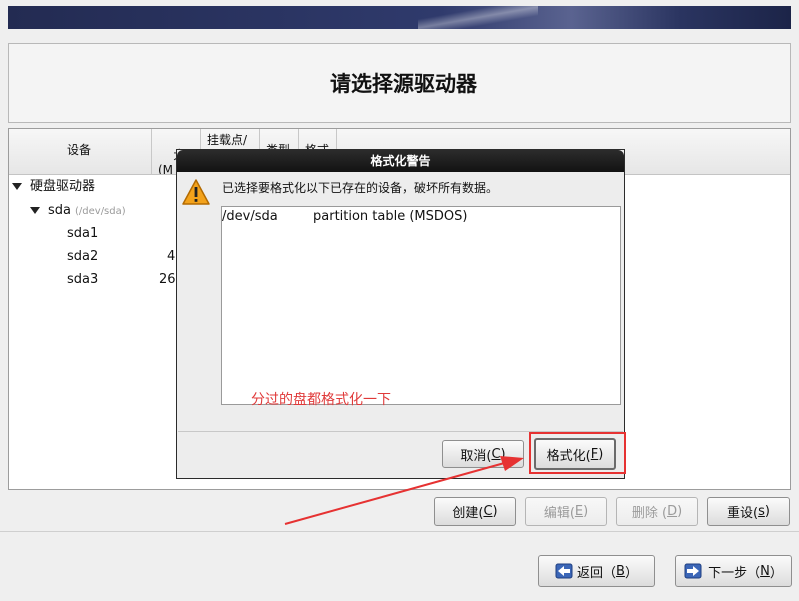 This screenshot has width=799, height=601. I want to click on create-button: 创建(C), so click(475, 511).